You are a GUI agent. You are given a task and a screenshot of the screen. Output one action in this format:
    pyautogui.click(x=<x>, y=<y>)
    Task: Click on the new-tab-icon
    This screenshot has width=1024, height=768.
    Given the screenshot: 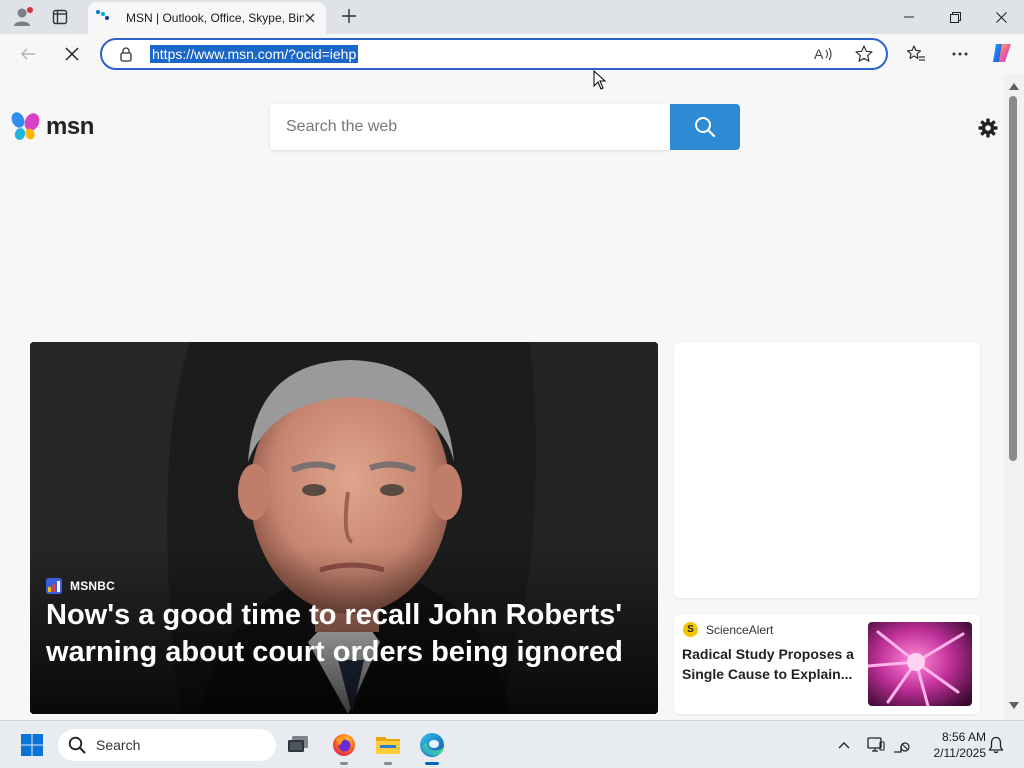 What is the action you would take?
    pyautogui.click(x=349, y=16)
    